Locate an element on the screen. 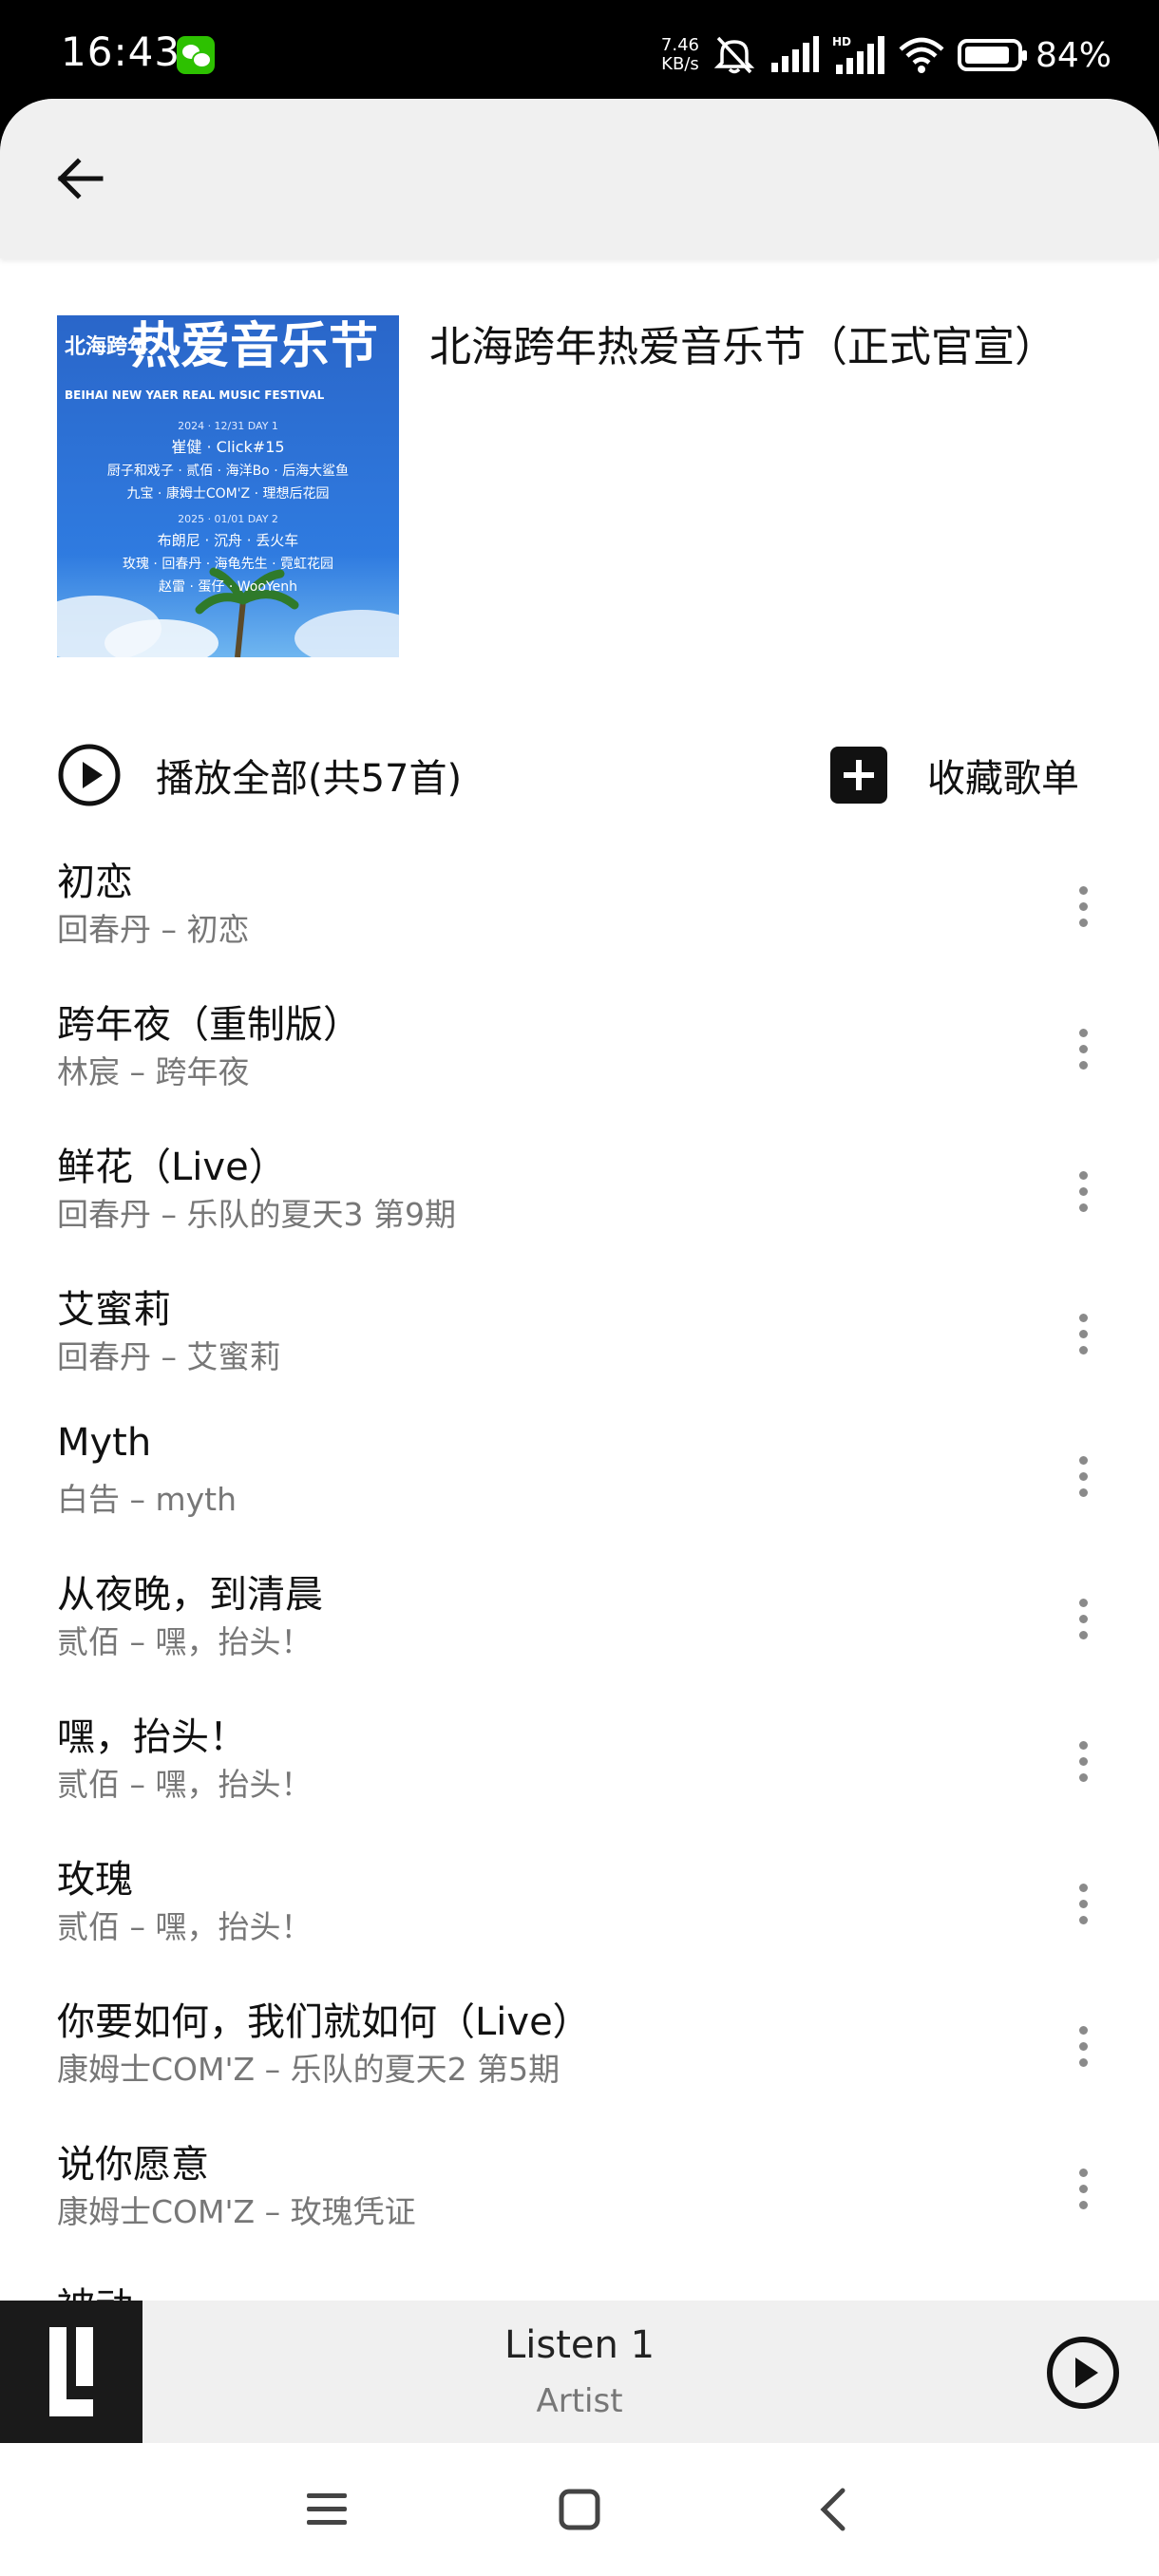 The image size is (1159, 2576). song-title: 从夜晚，到清晨 is located at coordinates (190, 1595).